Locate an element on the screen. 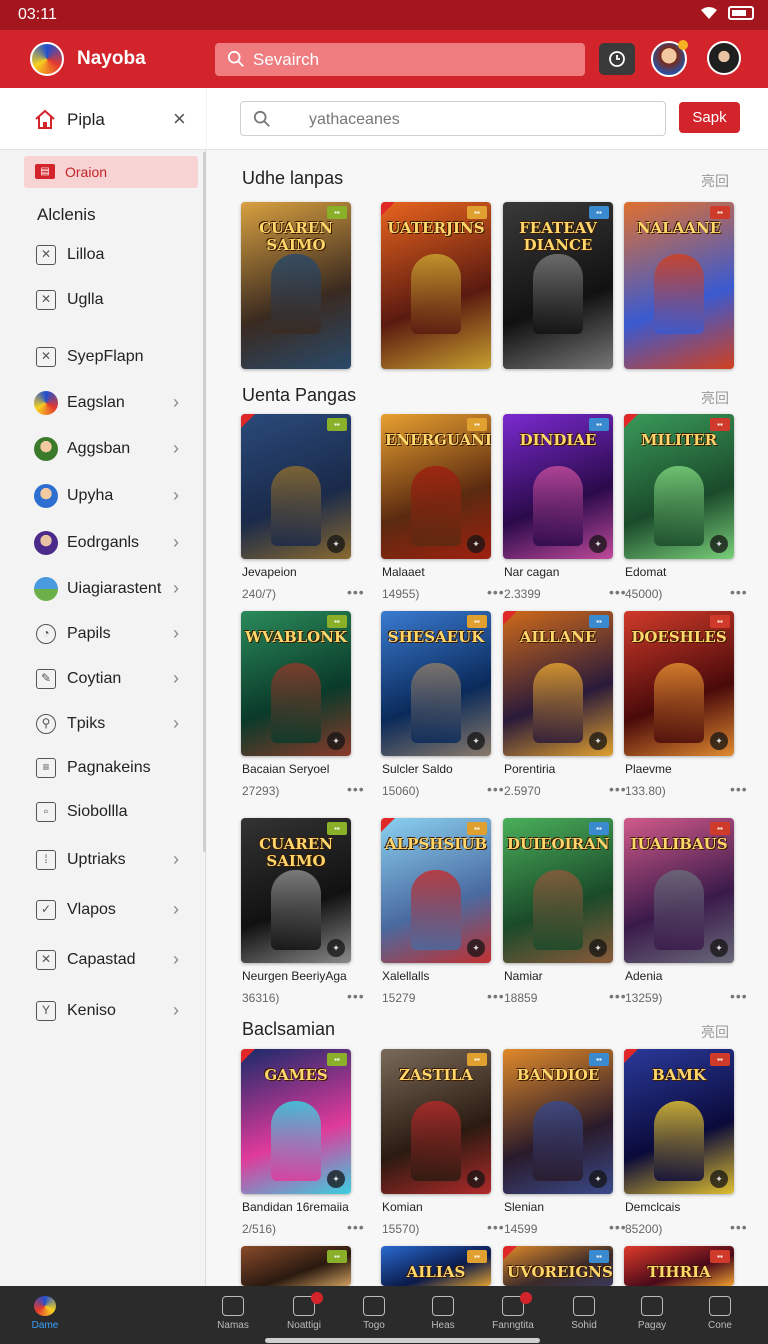 This screenshot has height=1344, width=768. game-thumbnail: UATERJINS ▪▪ is located at coordinates (436, 285).